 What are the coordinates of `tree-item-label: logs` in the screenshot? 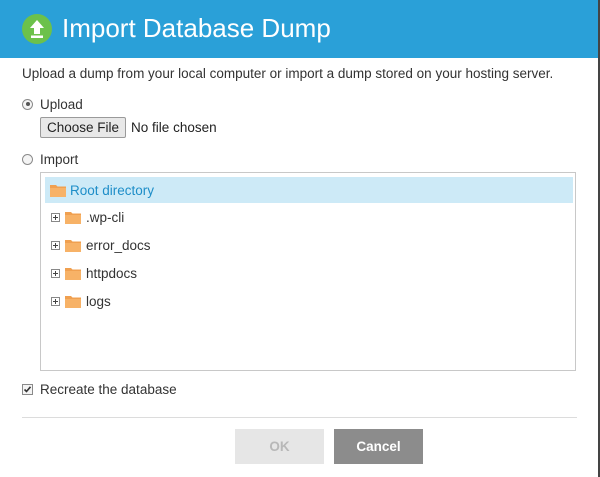 It's located at (98, 301).